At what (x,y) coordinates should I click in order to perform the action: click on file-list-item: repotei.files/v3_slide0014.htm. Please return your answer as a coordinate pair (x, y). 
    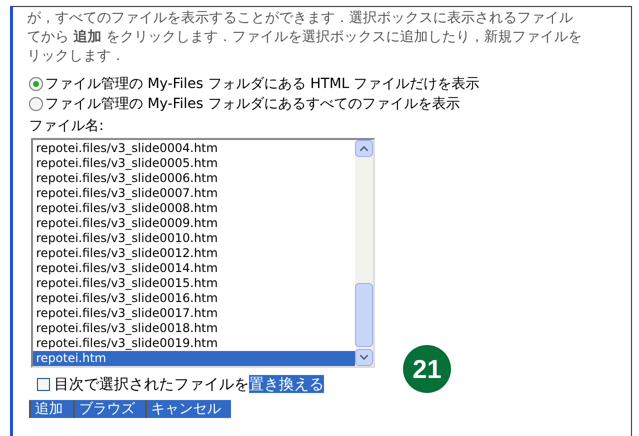
    Looking at the image, I should click on (194, 268).